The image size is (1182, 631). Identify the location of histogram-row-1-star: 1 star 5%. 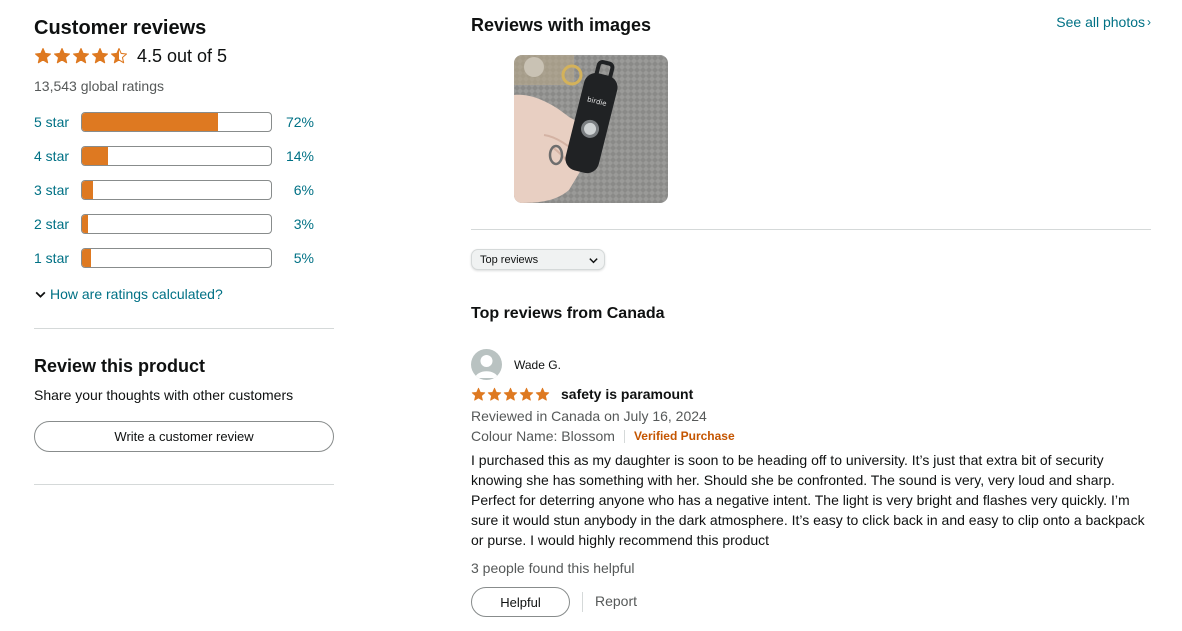
(184, 258).